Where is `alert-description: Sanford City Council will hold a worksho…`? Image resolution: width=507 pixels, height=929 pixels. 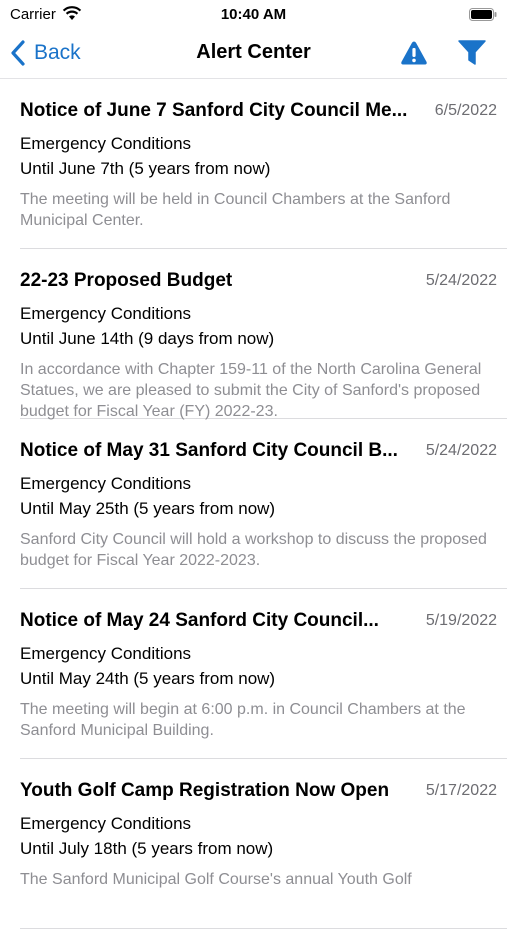
alert-description: Sanford City Council will hold a worksho… is located at coordinates (253, 550).